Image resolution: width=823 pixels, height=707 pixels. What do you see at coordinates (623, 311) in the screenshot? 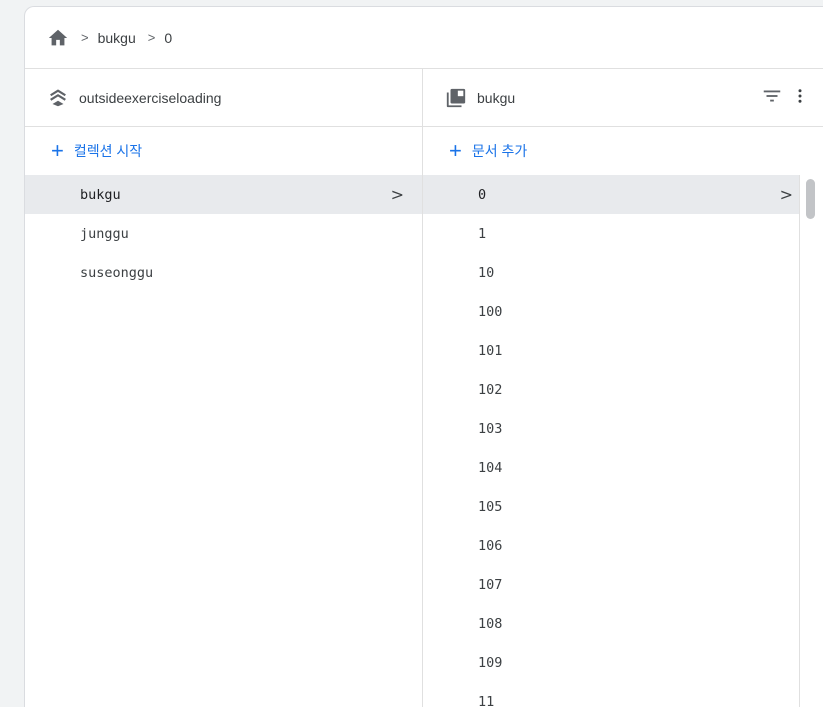
I see `document-item: 100` at bounding box center [623, 311].